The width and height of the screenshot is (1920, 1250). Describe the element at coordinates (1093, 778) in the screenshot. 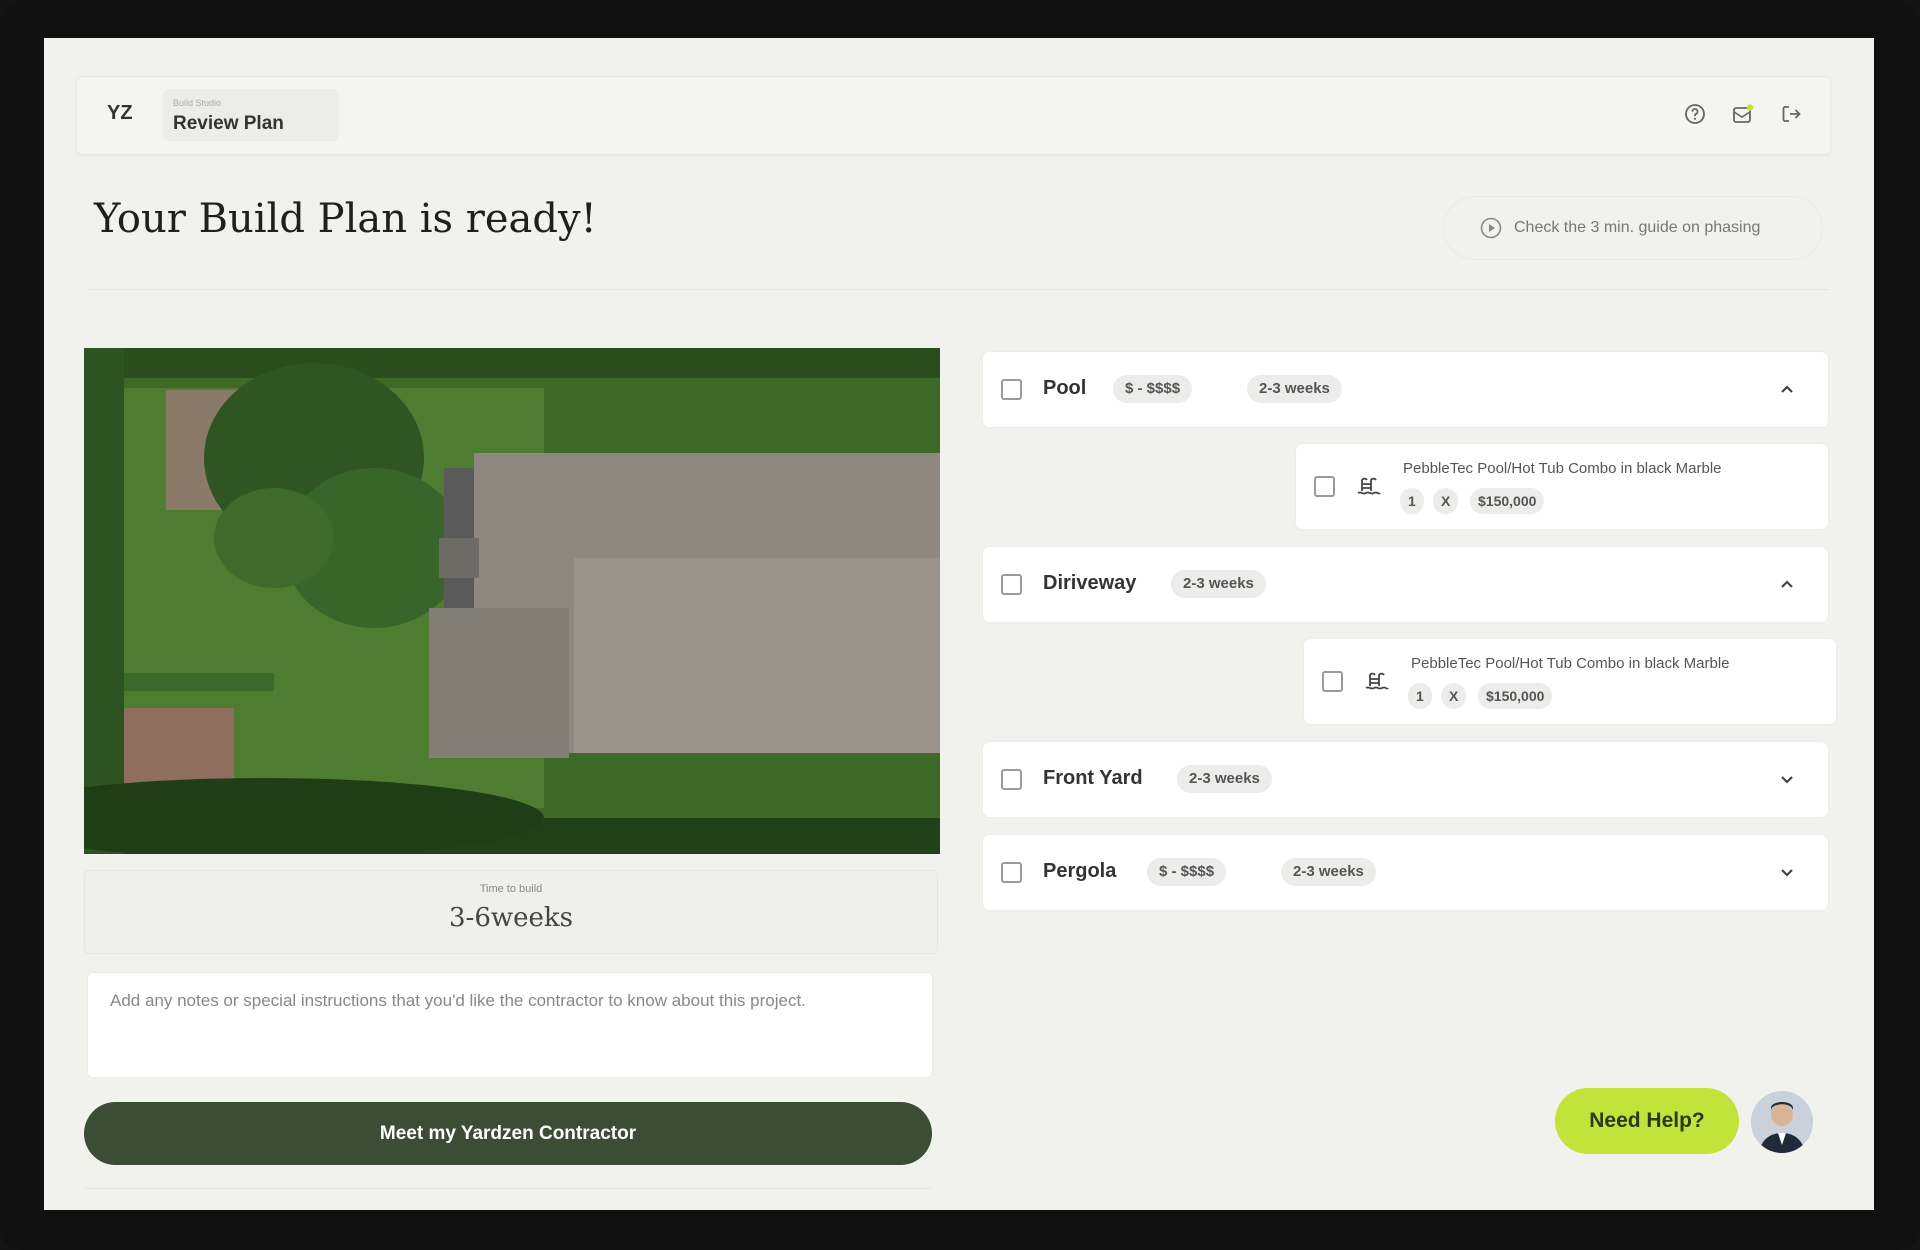

I see `item-label: Front Yard` at that location.